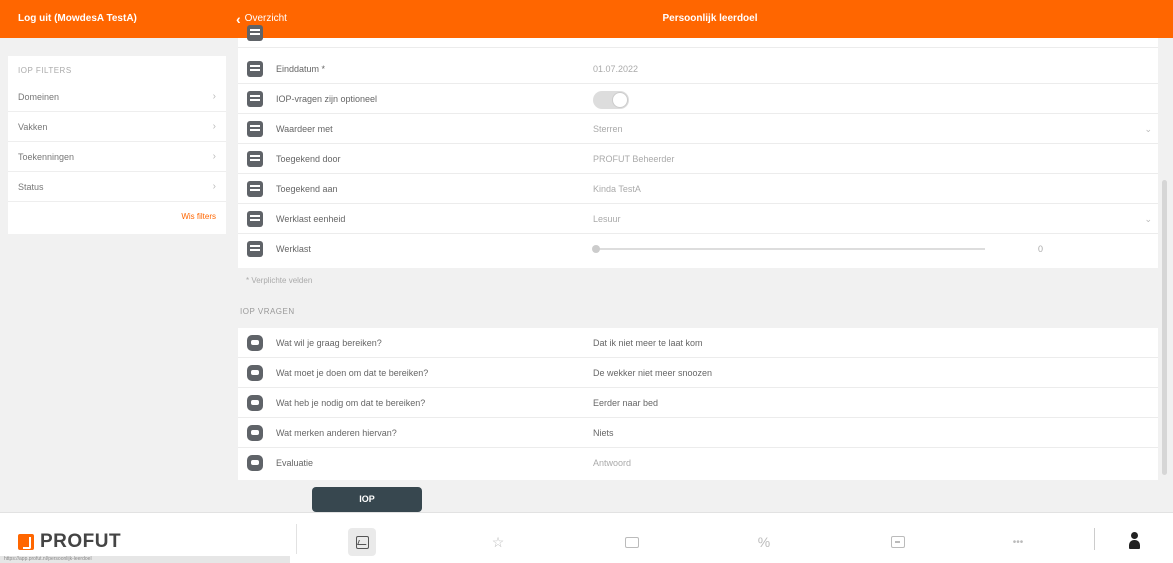  Describe the element at coordinates (307, 189) in the screenshot. I see `field-label: Toegekend aan` at that location.